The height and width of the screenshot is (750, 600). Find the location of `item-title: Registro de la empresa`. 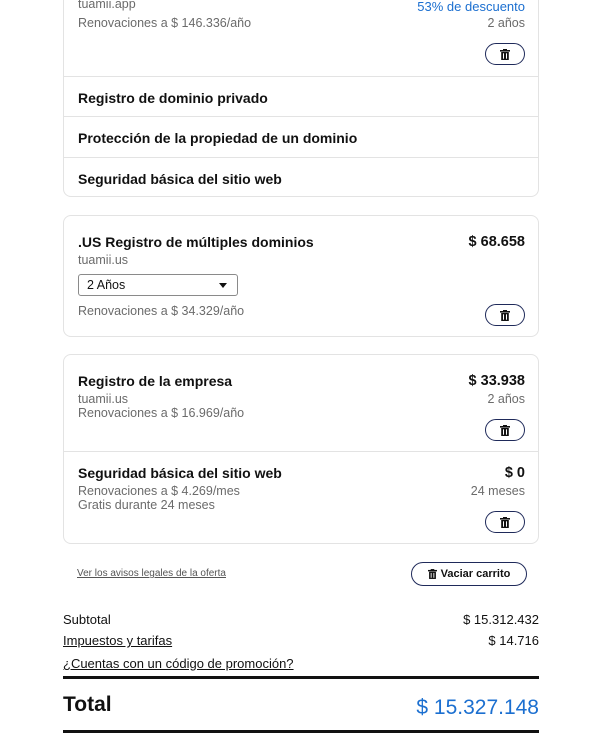

item-title: Registro de la empresa is located at coordinates (155, 381).